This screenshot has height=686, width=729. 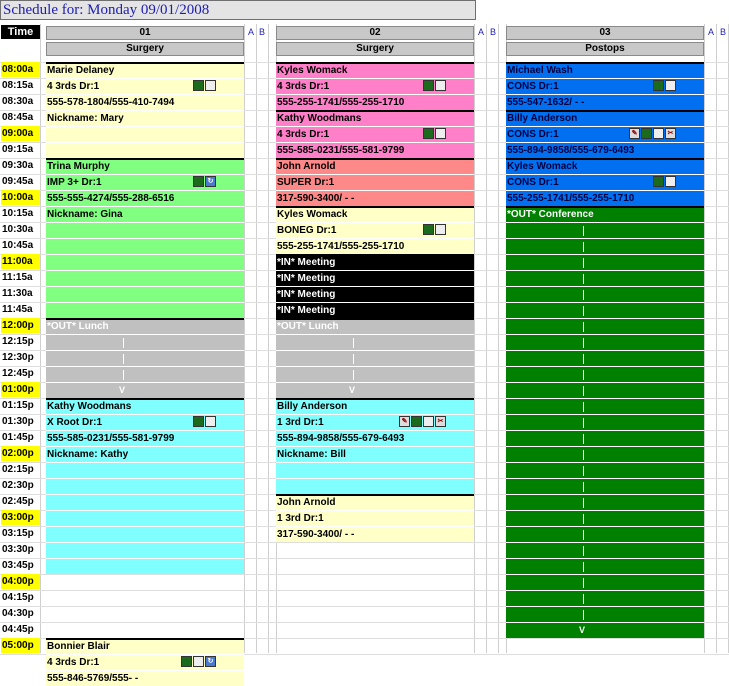 I want to click on column-1-number: 01, so click(x=145, y=33).